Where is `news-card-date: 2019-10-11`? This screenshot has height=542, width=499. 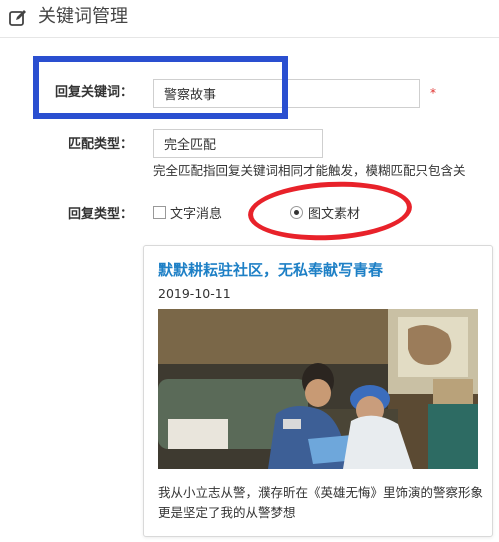 news-card-date: 2019-10-11 is located at coordinates (194, 293).